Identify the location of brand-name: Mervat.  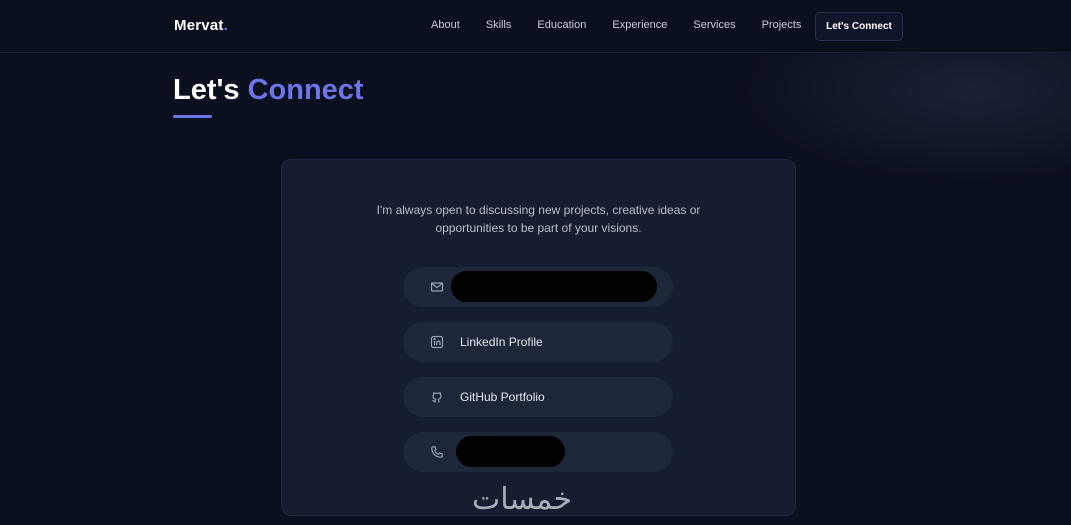
(199, 25).